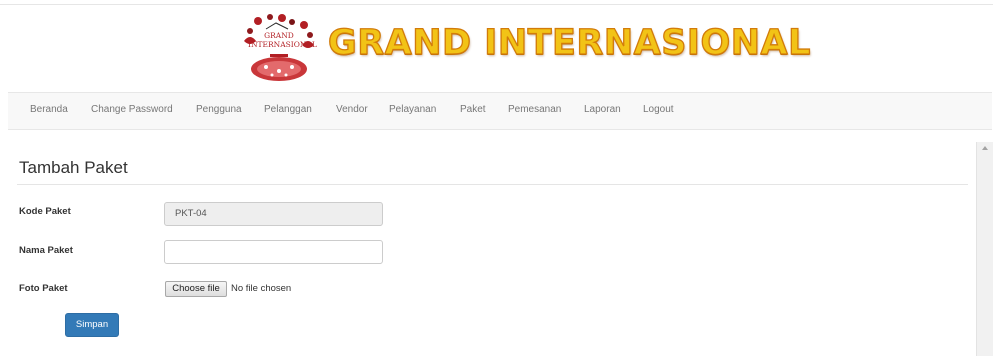 The image size is (993, 356). I want to click on page-title: Tambah Paket, so click(73, 167).